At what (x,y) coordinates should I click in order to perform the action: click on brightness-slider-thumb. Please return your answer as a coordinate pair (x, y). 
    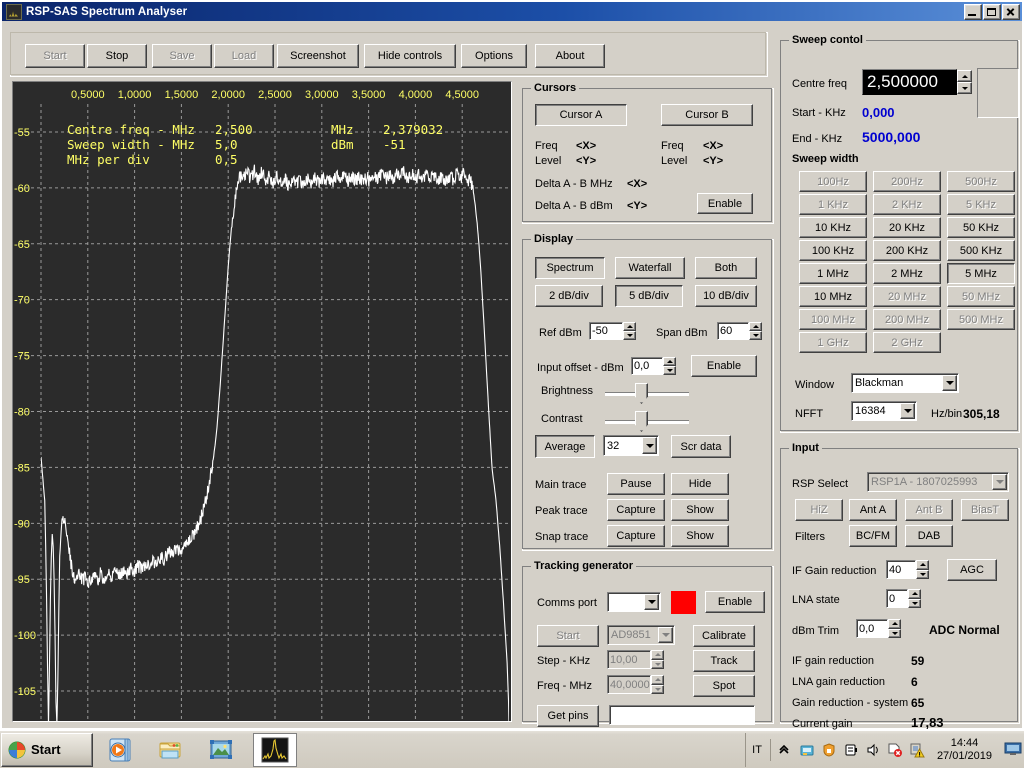
    Looking at the image, I should click on (641, 393).